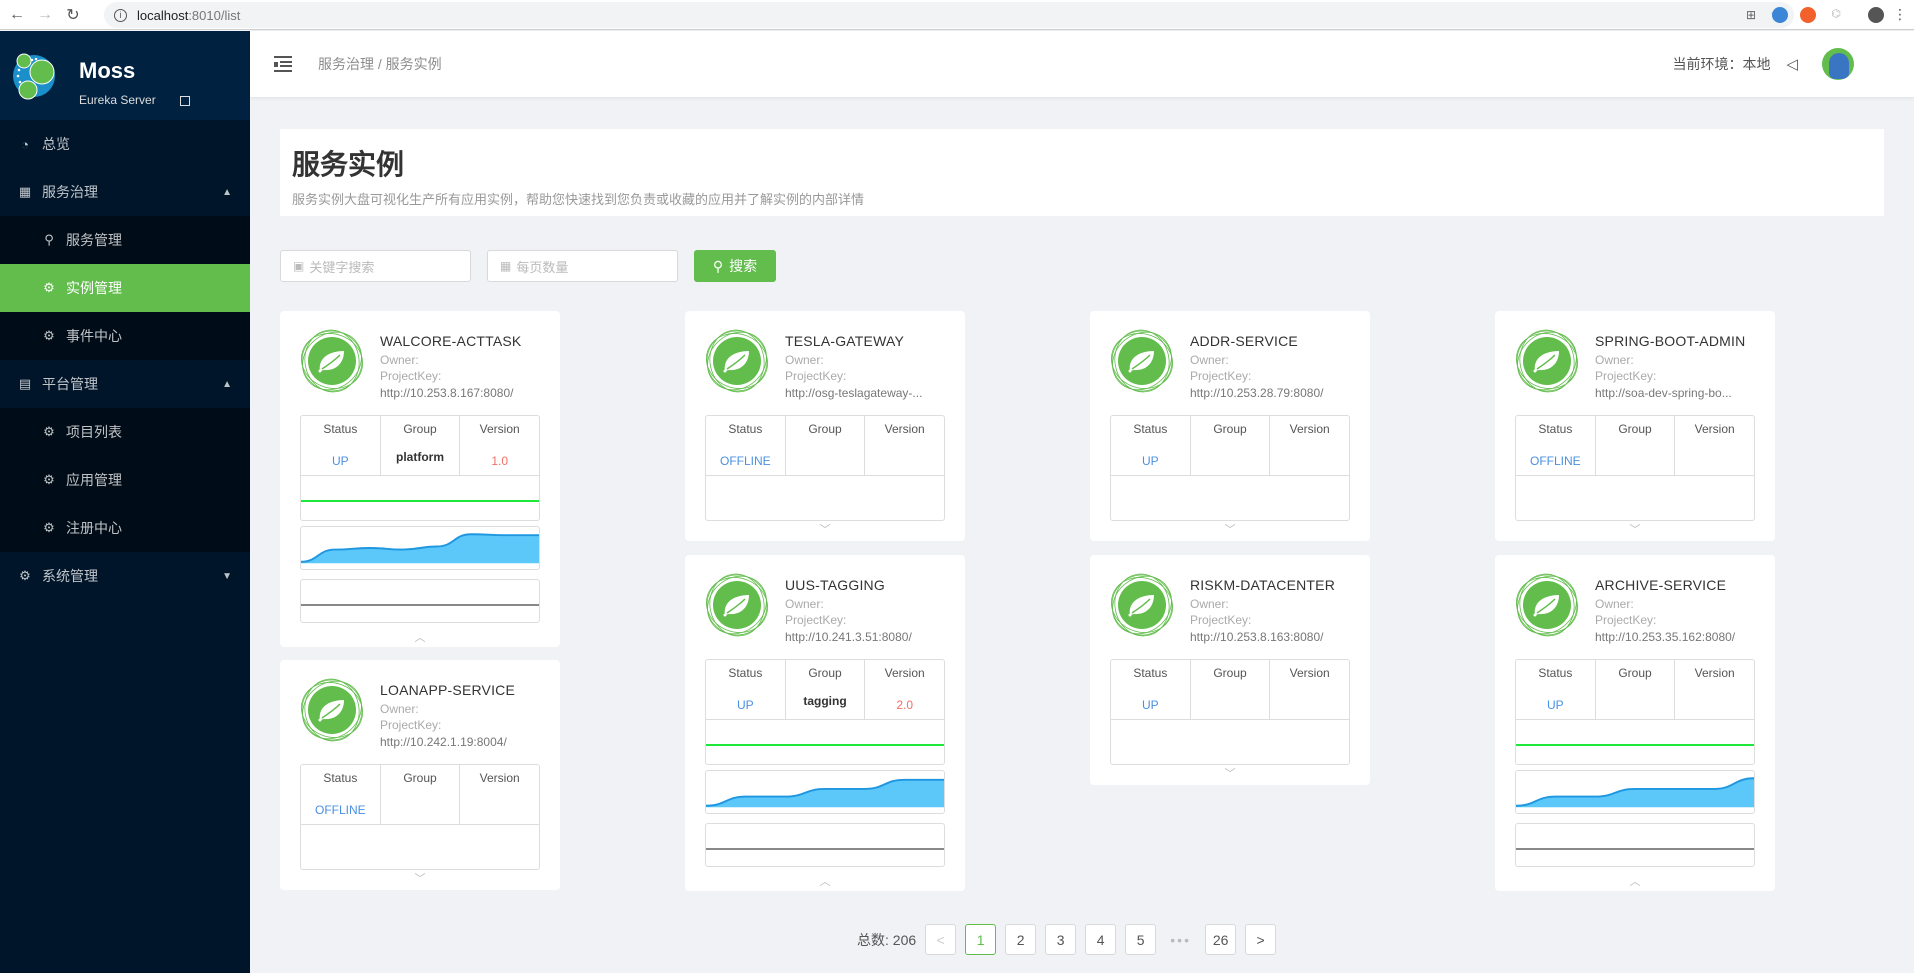 The image size is (1914, 973). What do you see at coordinates (1101, 939) in the screenshot?
I see `page-button: 4` at bounding box center [1101, 939].